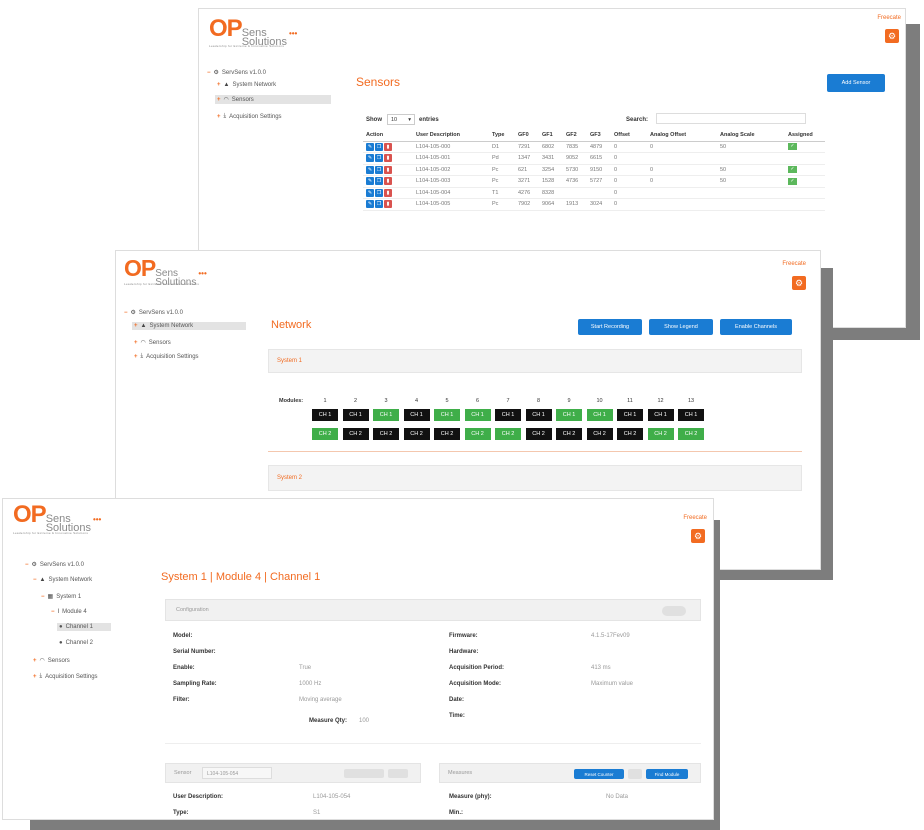 The width and height of the screenshot is (924, 830). Describe the element at coordinates (502, 136) in the screenshot. I see `col-type: Type` at that location.